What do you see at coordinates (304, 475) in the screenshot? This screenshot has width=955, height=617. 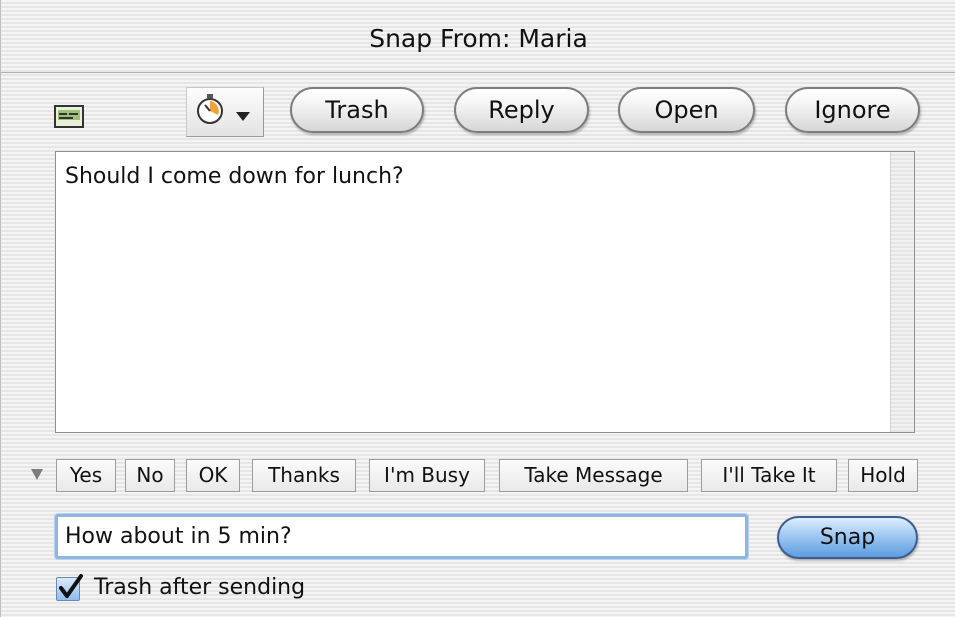 I see `quick-reply-thanks: Thanks` at bounding box center [304, 475].